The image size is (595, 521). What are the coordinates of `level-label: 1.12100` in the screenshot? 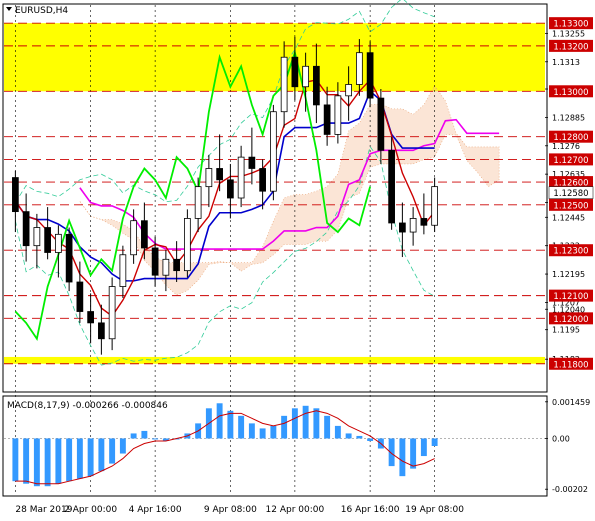 It's located at (570, 297).